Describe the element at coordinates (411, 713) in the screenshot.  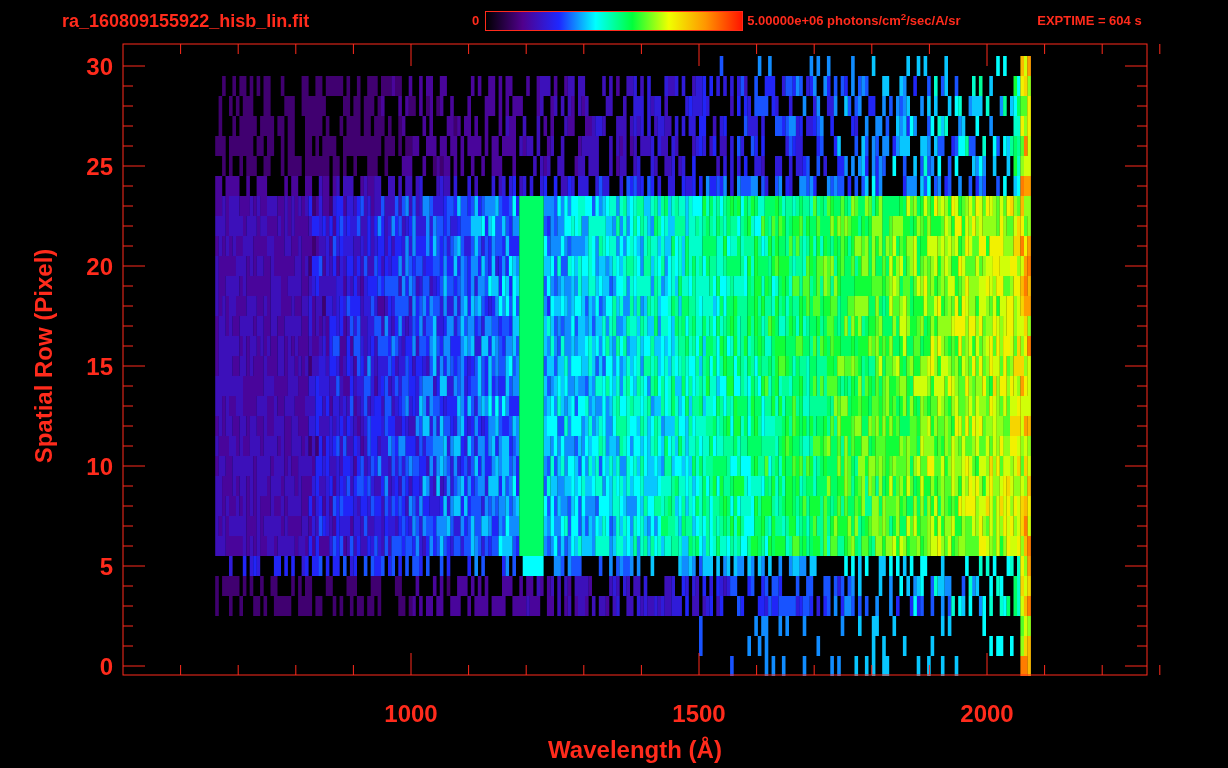
I see `x-tick-label: 1000` at that location.